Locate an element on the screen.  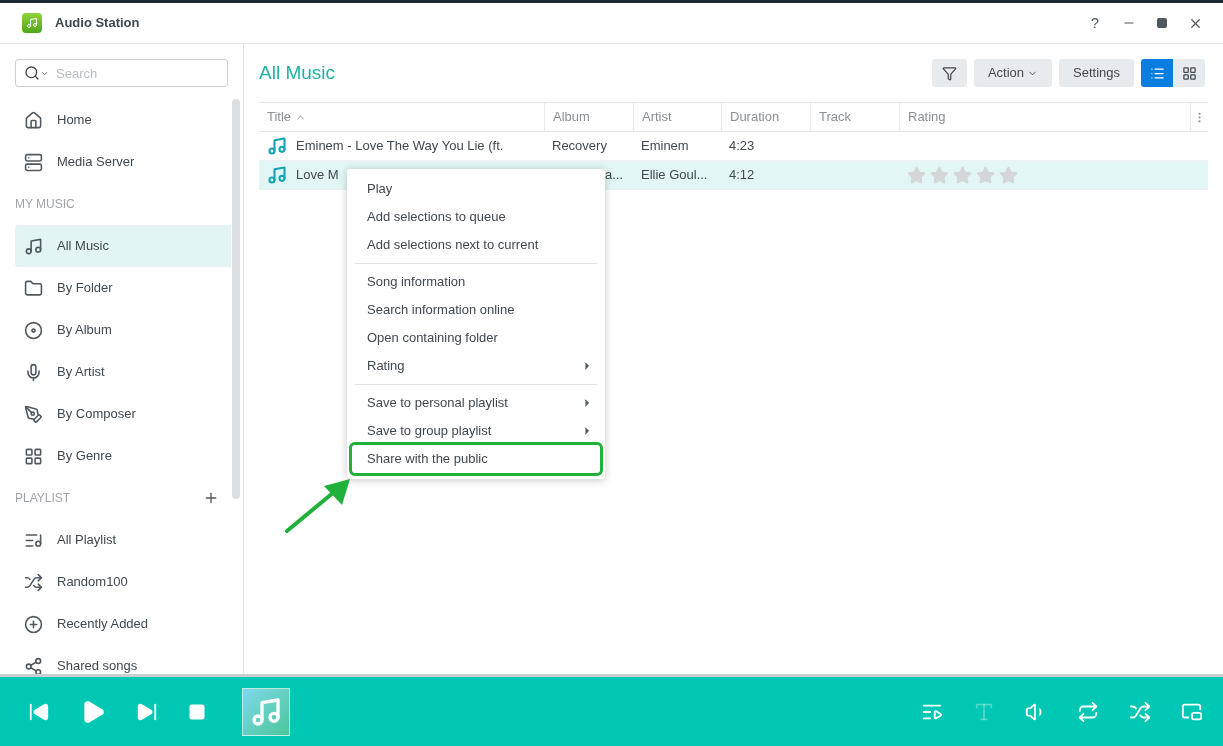
album-art-icon is located at coordinates (266, 711).